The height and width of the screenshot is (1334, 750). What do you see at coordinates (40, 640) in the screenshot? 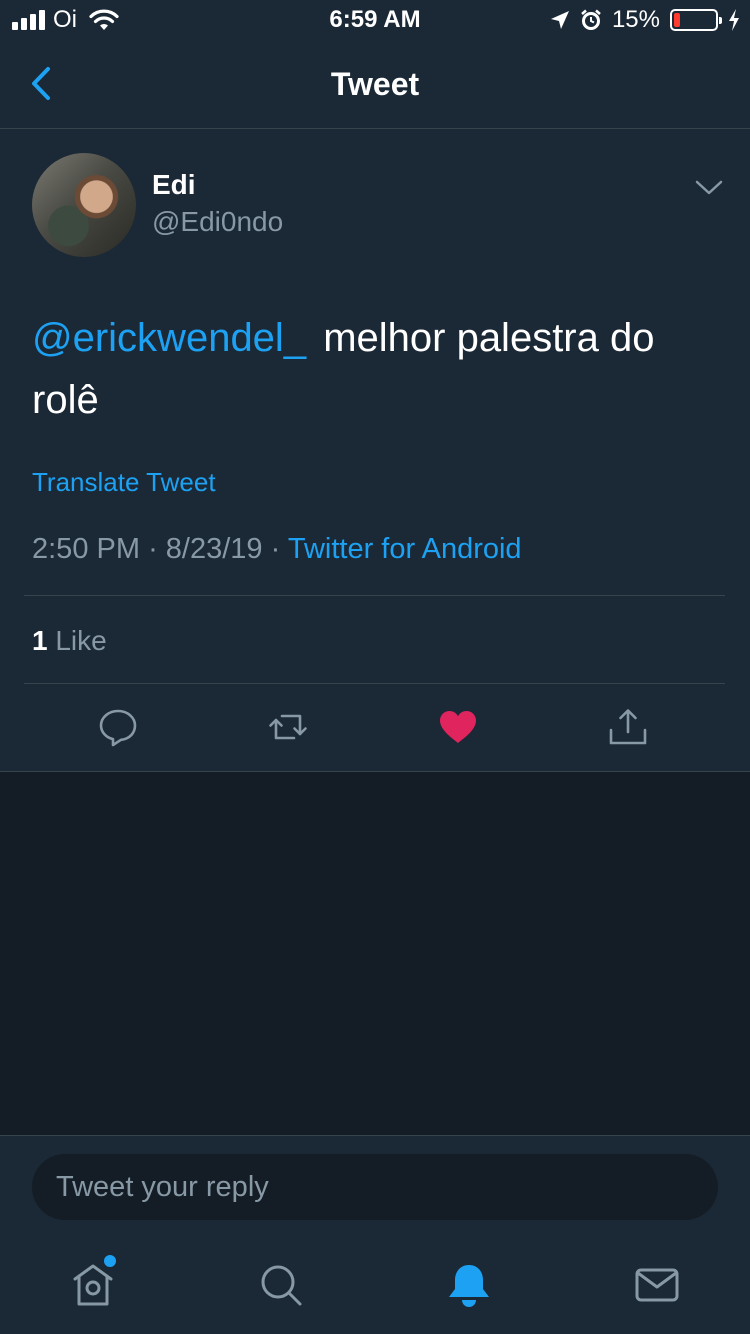
I see `likes-count: 1` at bounding box center [40, 640].